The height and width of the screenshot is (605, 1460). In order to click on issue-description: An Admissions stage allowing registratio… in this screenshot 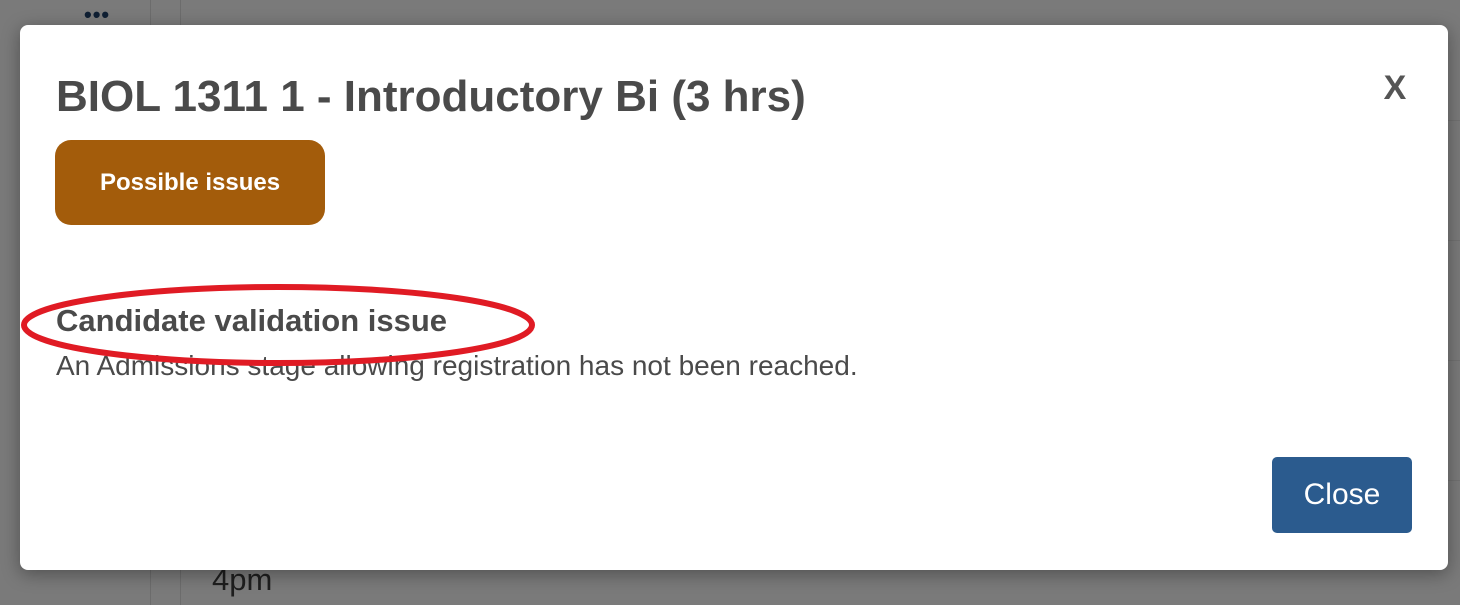, I will do `click(457, 365)`.